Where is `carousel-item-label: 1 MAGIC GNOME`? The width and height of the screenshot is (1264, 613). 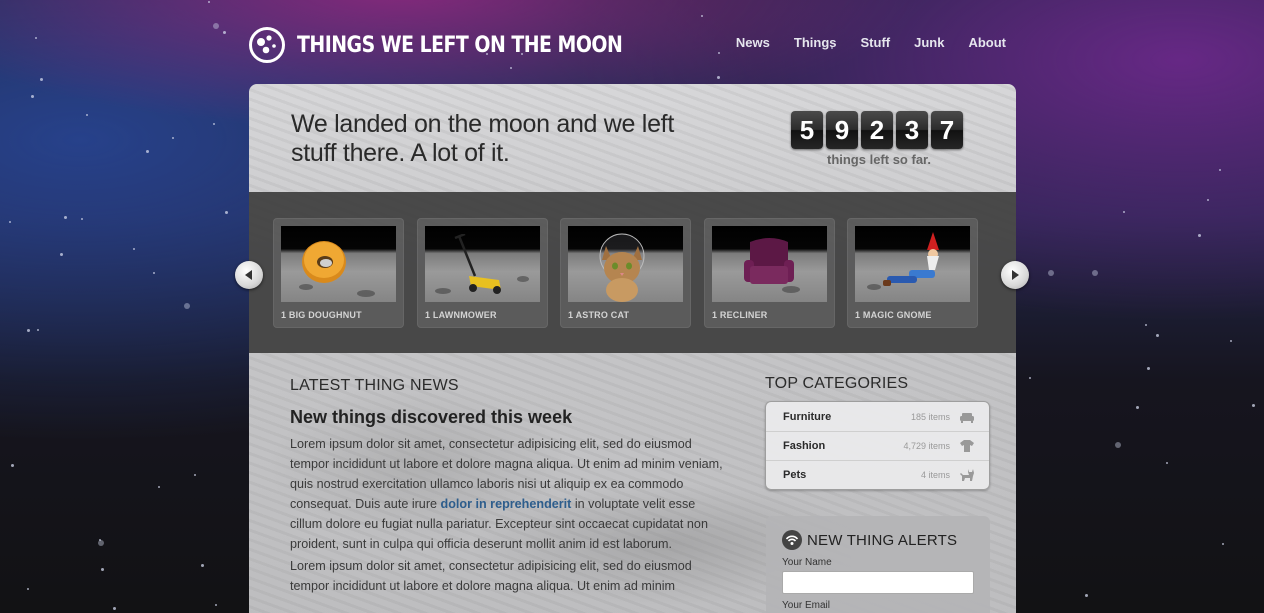
carousel-item-label: 1 MAGIC GNOME is located at coordinates (893, 315).